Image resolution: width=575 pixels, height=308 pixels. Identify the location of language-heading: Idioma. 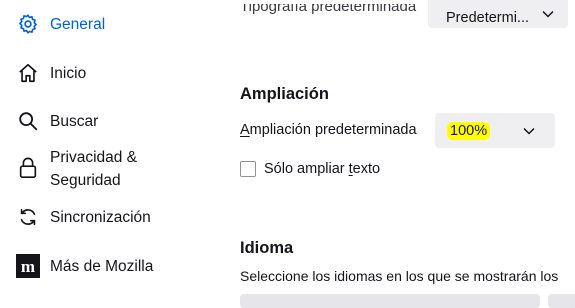
(267, 248).